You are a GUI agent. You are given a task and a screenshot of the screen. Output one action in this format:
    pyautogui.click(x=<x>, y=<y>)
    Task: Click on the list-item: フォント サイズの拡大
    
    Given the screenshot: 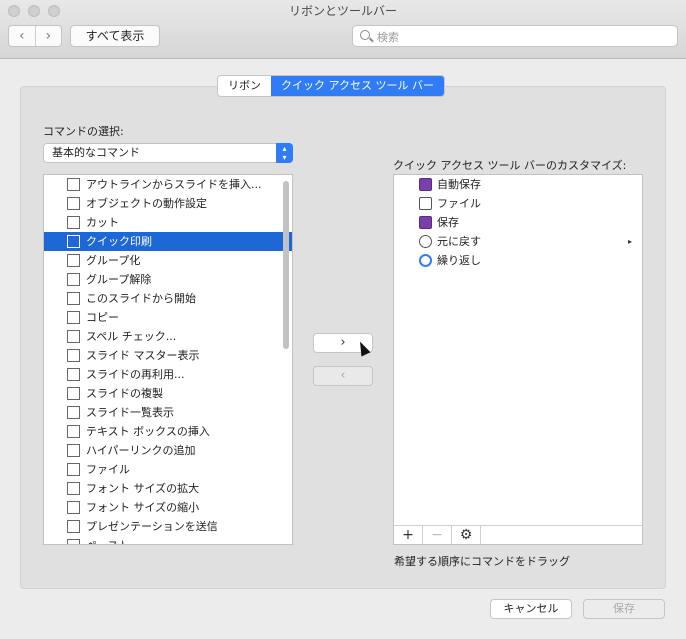 What is the action you would take?
    pyautogui.click(x=168, y=488)
    